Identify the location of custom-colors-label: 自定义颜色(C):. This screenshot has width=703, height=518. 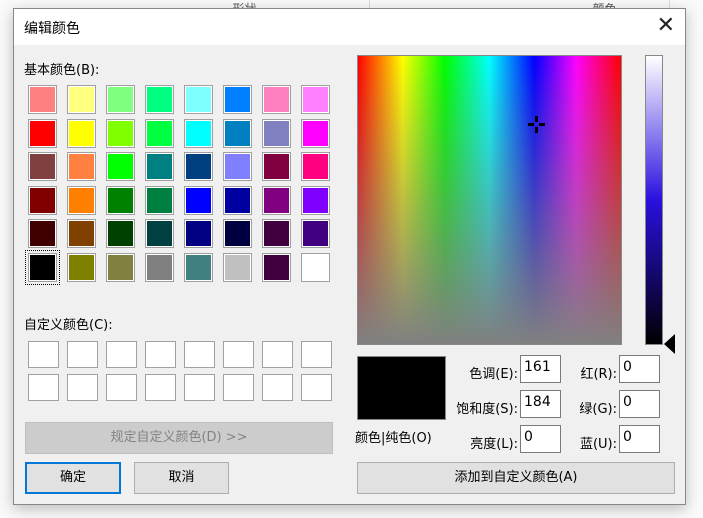
(68, 325).